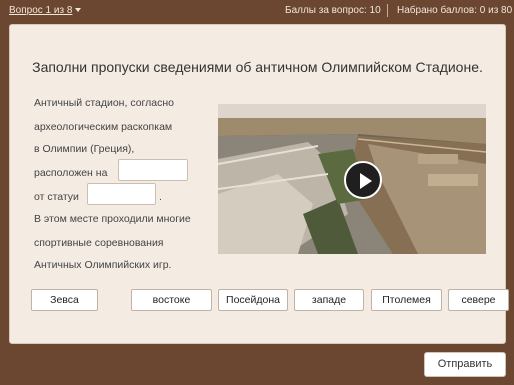  I want to click on option-west: западе, so click(329, 300).